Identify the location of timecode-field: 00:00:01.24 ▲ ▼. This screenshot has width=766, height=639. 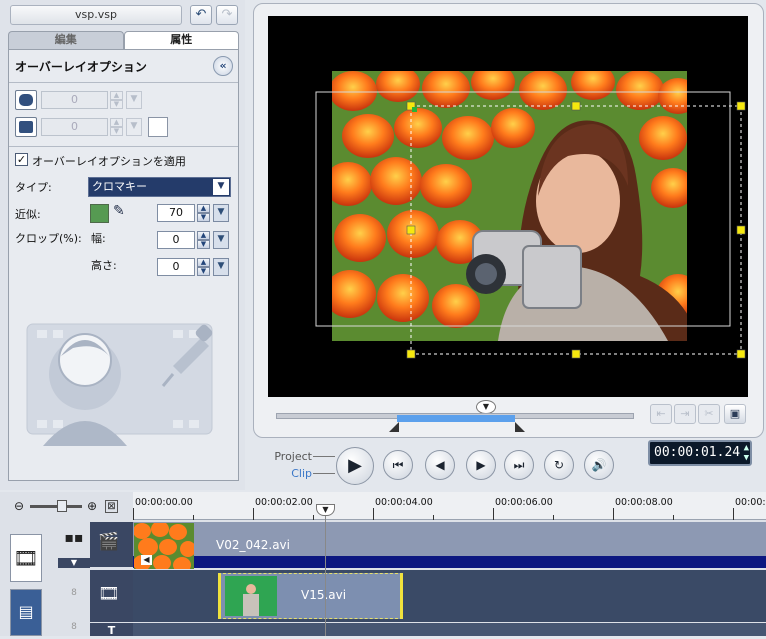
(700, 453).